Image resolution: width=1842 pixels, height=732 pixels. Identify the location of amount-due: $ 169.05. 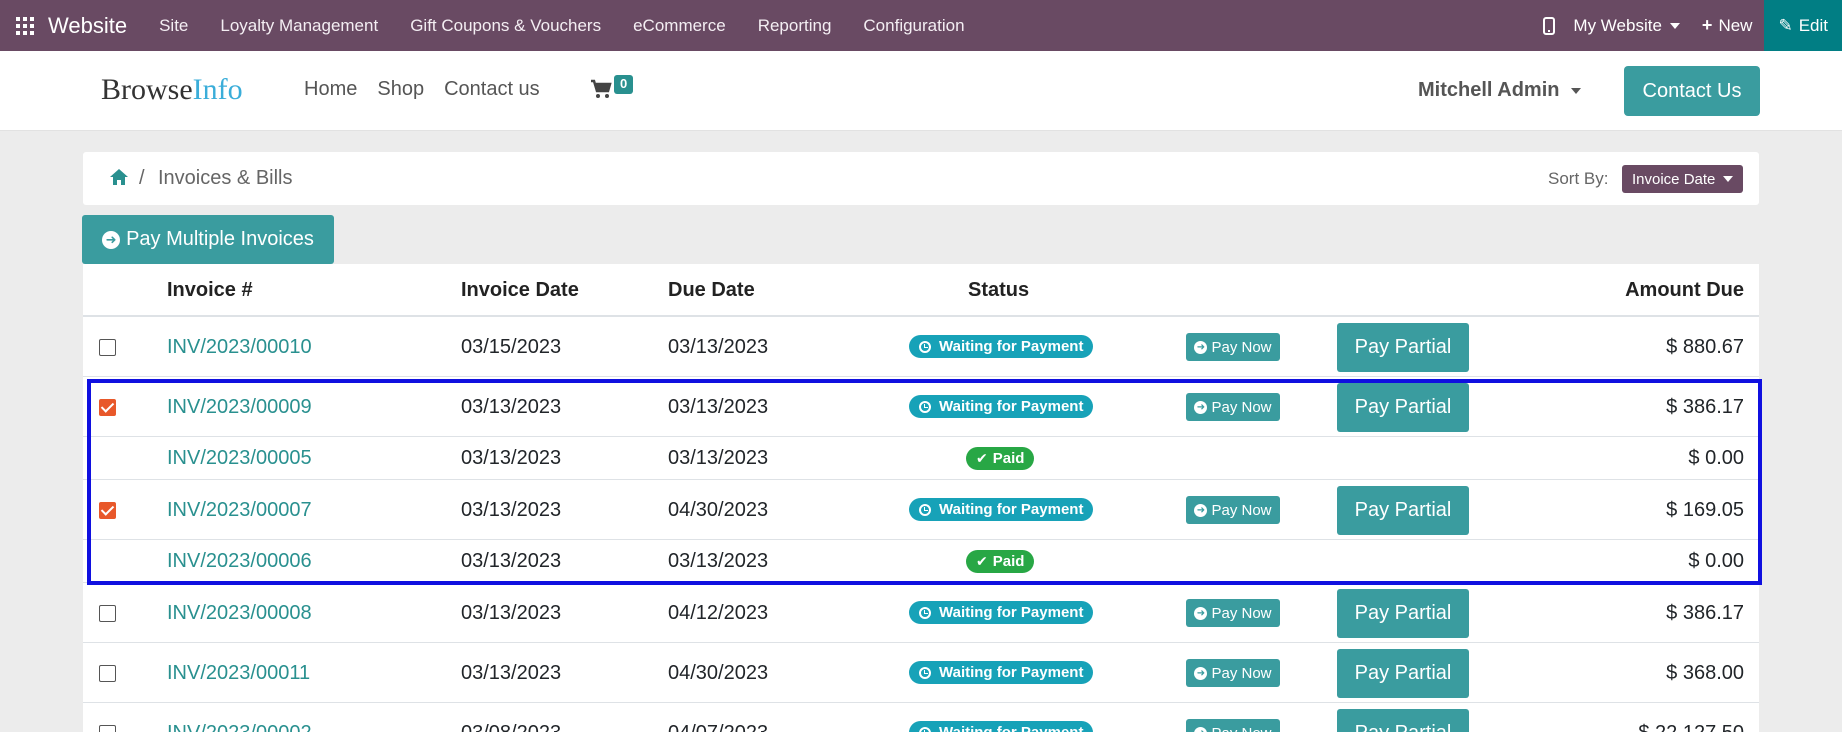
(1705, 510).